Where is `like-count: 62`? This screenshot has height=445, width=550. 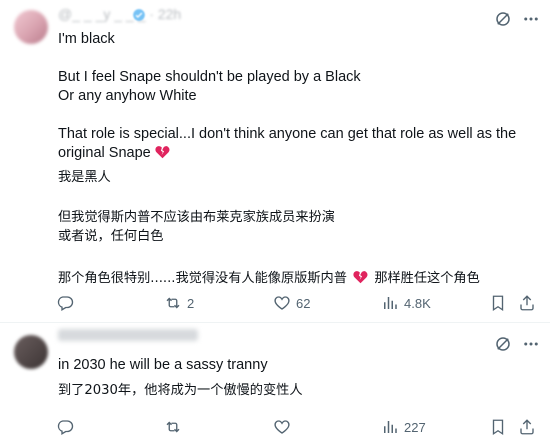 like-count: 62 is located at coordinates (303, 303).